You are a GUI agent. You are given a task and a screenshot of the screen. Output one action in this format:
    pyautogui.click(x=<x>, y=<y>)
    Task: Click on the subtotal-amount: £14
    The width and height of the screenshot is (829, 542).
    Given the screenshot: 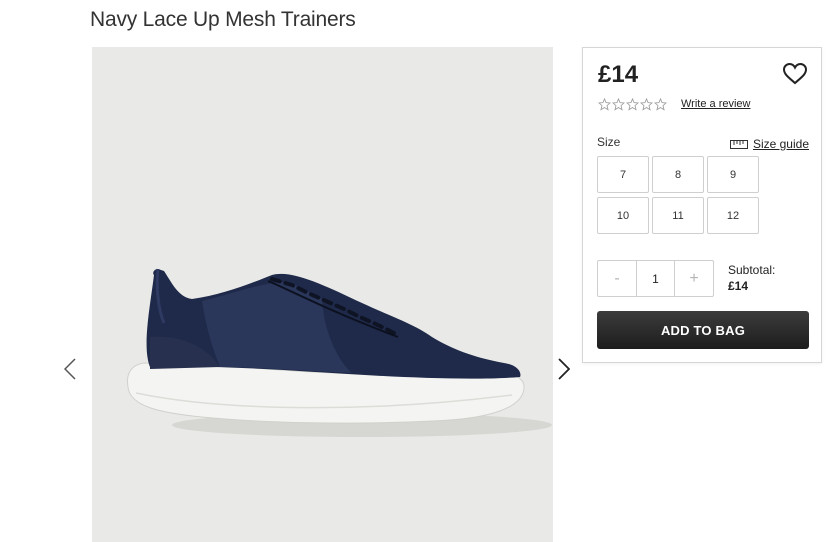 What is the action you would take?
    pyautogui.click(x=738, y=286)
    